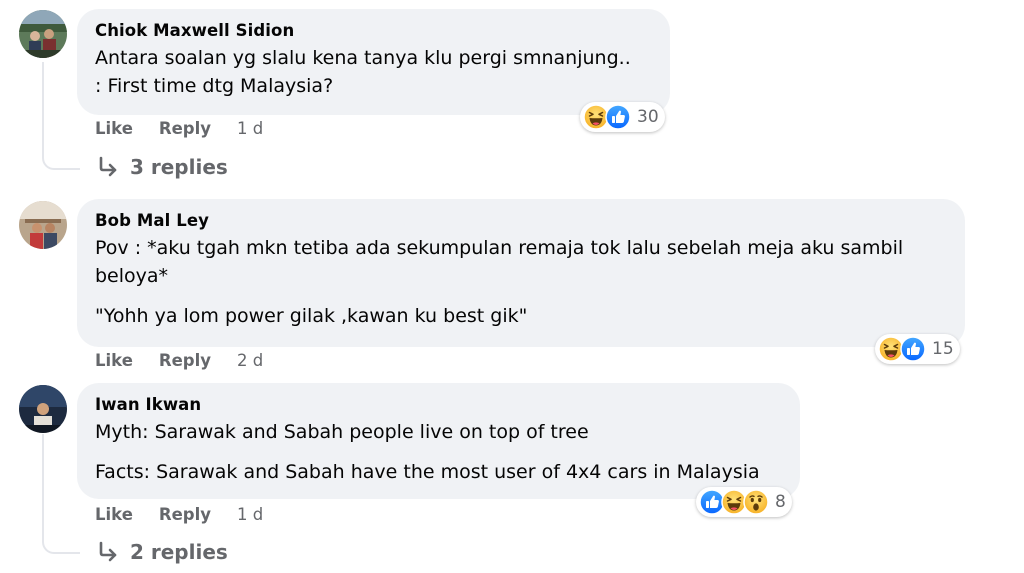  Describe the element at coordinates (438, 404) in the screenshot. I see `author-name: Iwan Ikwan` at that location.